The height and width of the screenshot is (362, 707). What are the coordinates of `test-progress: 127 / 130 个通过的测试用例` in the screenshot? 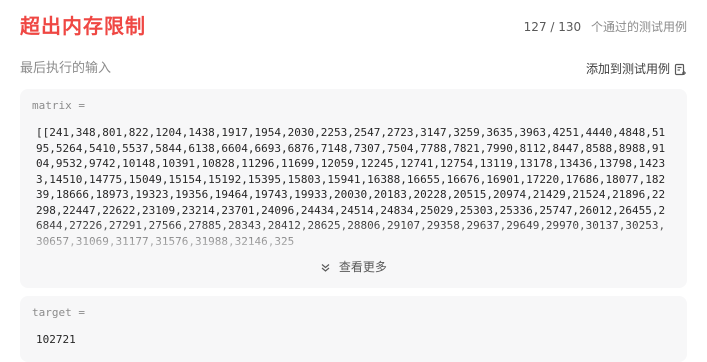 It's located at (605, 27).